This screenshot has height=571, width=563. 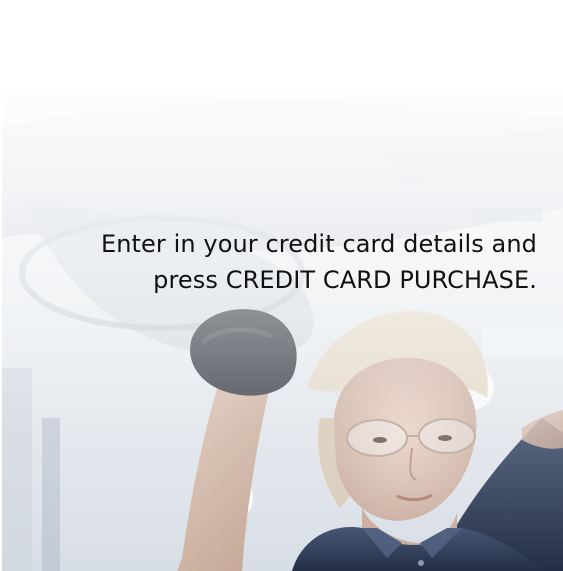 I want to click on instruction-line-2: press CREDIT CARD PURCHASE., so click(x=345, y=280).